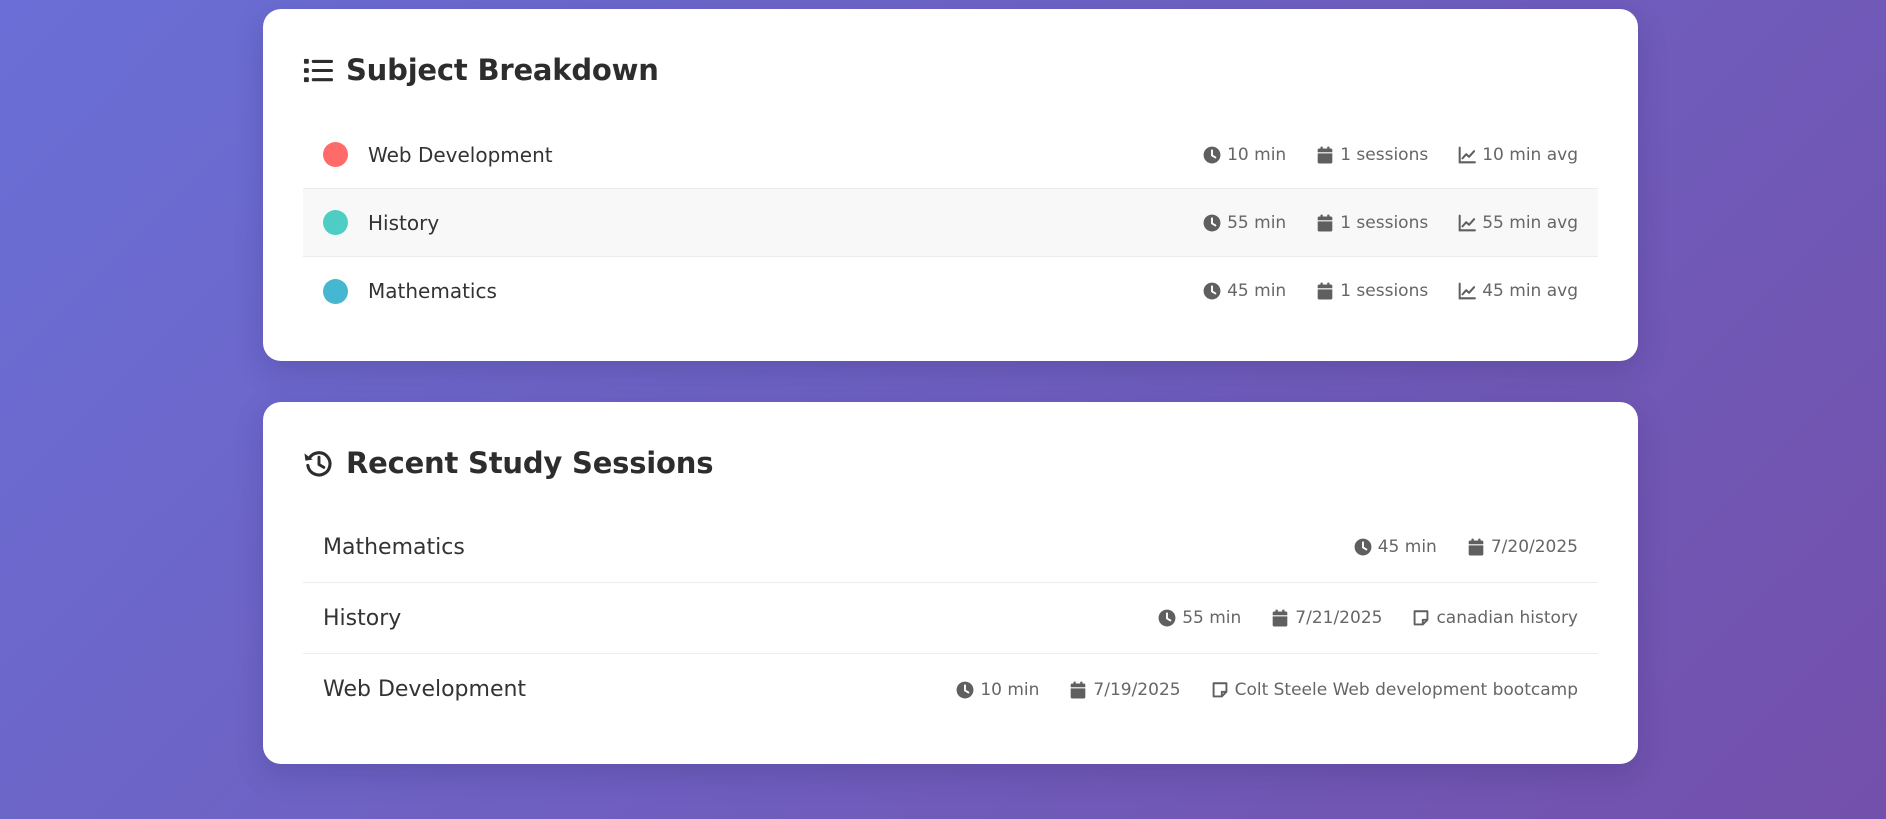  What do you see at coordinates (1137, 689) in the screenshot?
I see `session-date-value: 7/19/2025` at bounding box center [1137, 689].